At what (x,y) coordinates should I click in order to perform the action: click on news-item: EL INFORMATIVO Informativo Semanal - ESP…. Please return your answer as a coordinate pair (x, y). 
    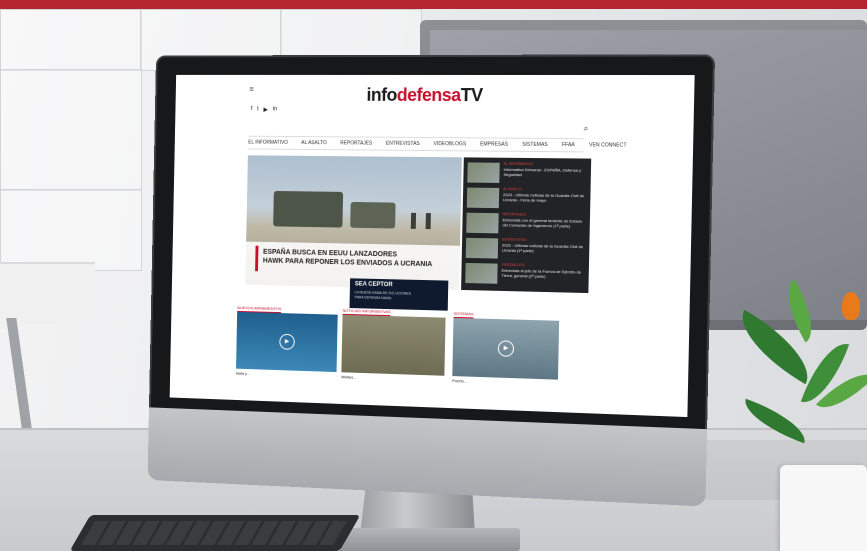
    Looking at the image, I should click on (528, 173).